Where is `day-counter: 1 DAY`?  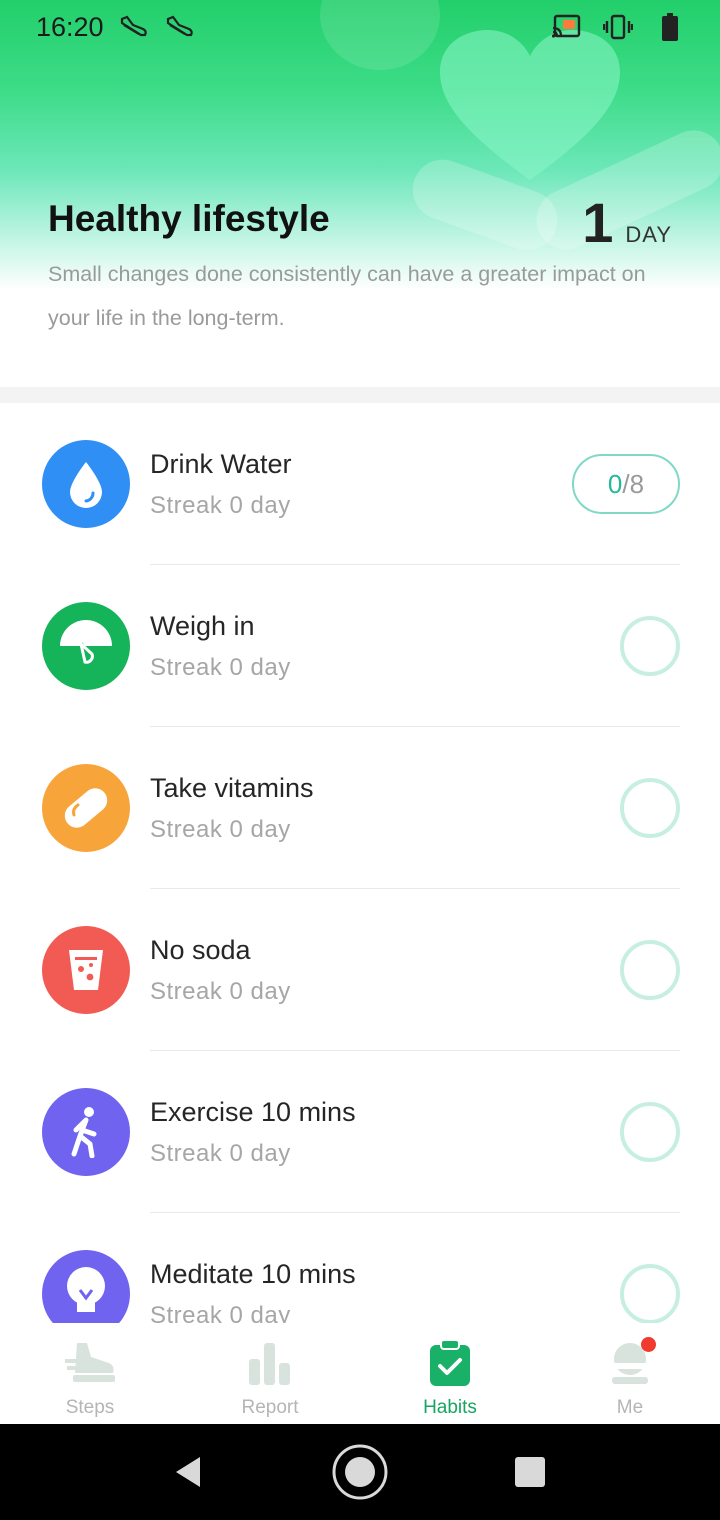
day-counter: 1 DAY is located at coordinates (627, 222).